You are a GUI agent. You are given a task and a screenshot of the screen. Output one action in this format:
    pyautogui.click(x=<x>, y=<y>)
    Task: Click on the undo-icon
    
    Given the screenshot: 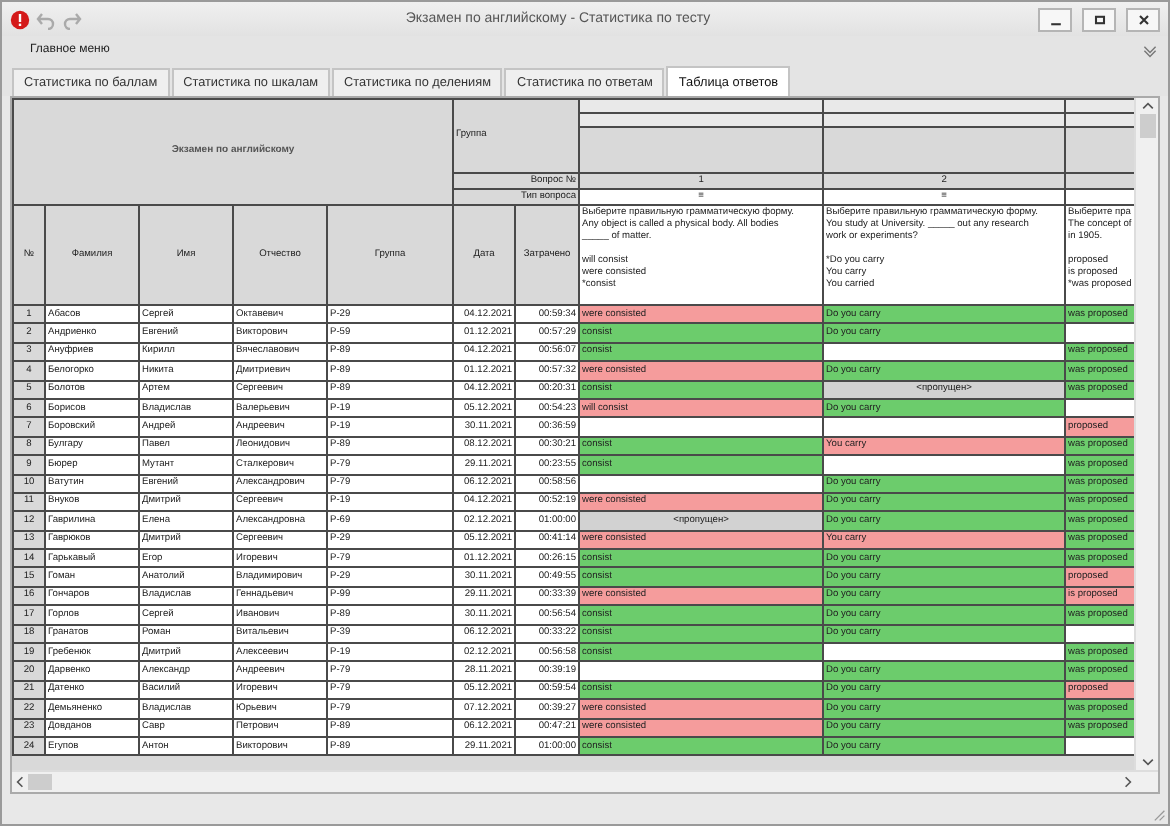 What is the action you would take?
    pyautogui.click(x=46, y=19)
    